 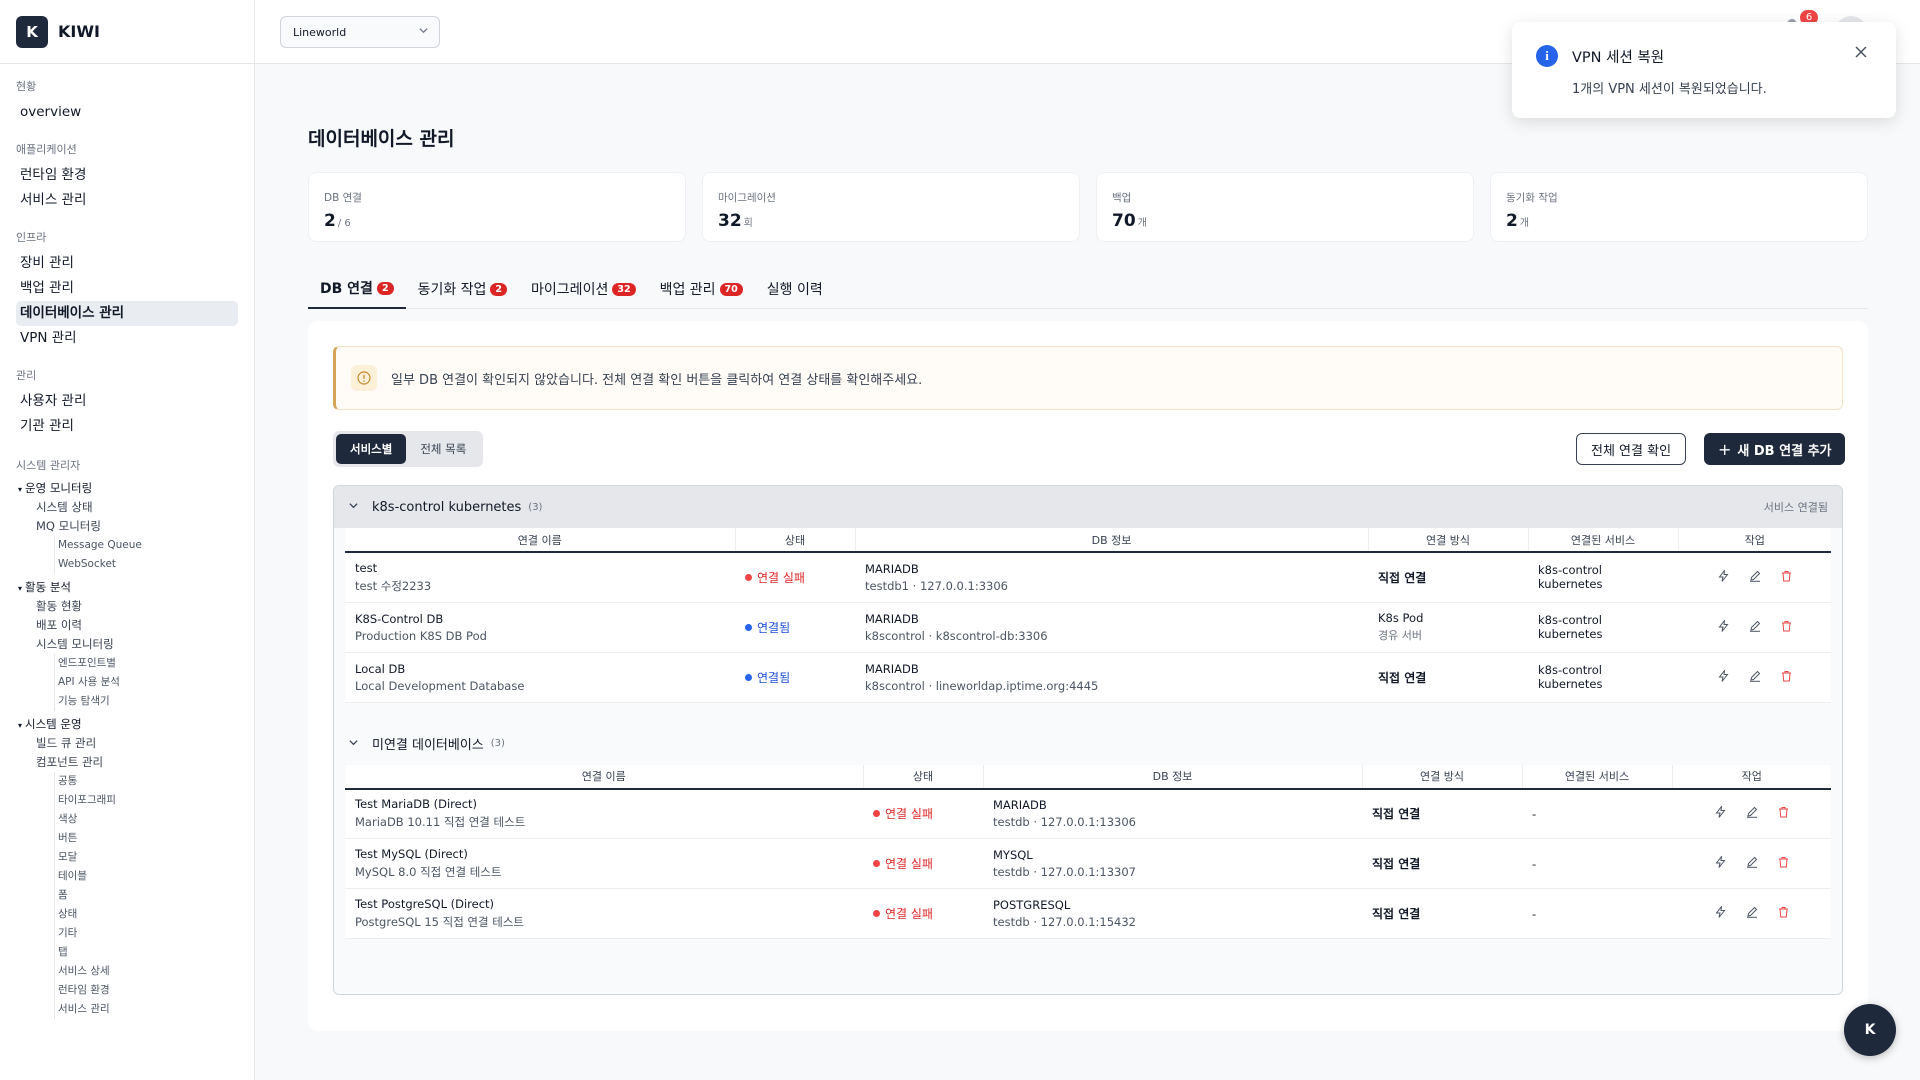 What do you see at coordinates (127, 32) in the screenshot?
I see `brand: K KIWI` at bounding box center [127, 32].